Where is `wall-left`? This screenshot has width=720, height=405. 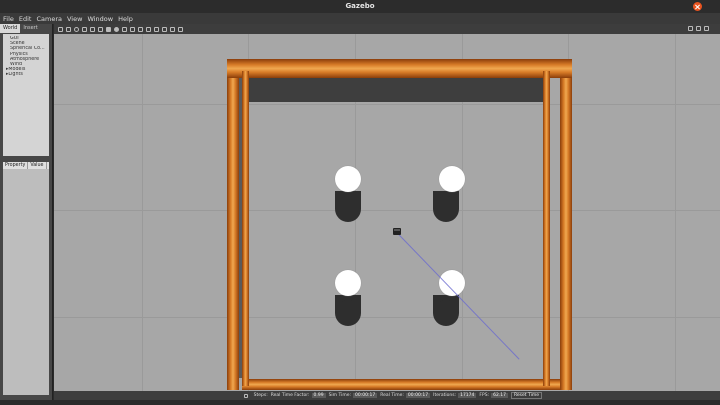 wall-left is located at coordinates (233, 224).